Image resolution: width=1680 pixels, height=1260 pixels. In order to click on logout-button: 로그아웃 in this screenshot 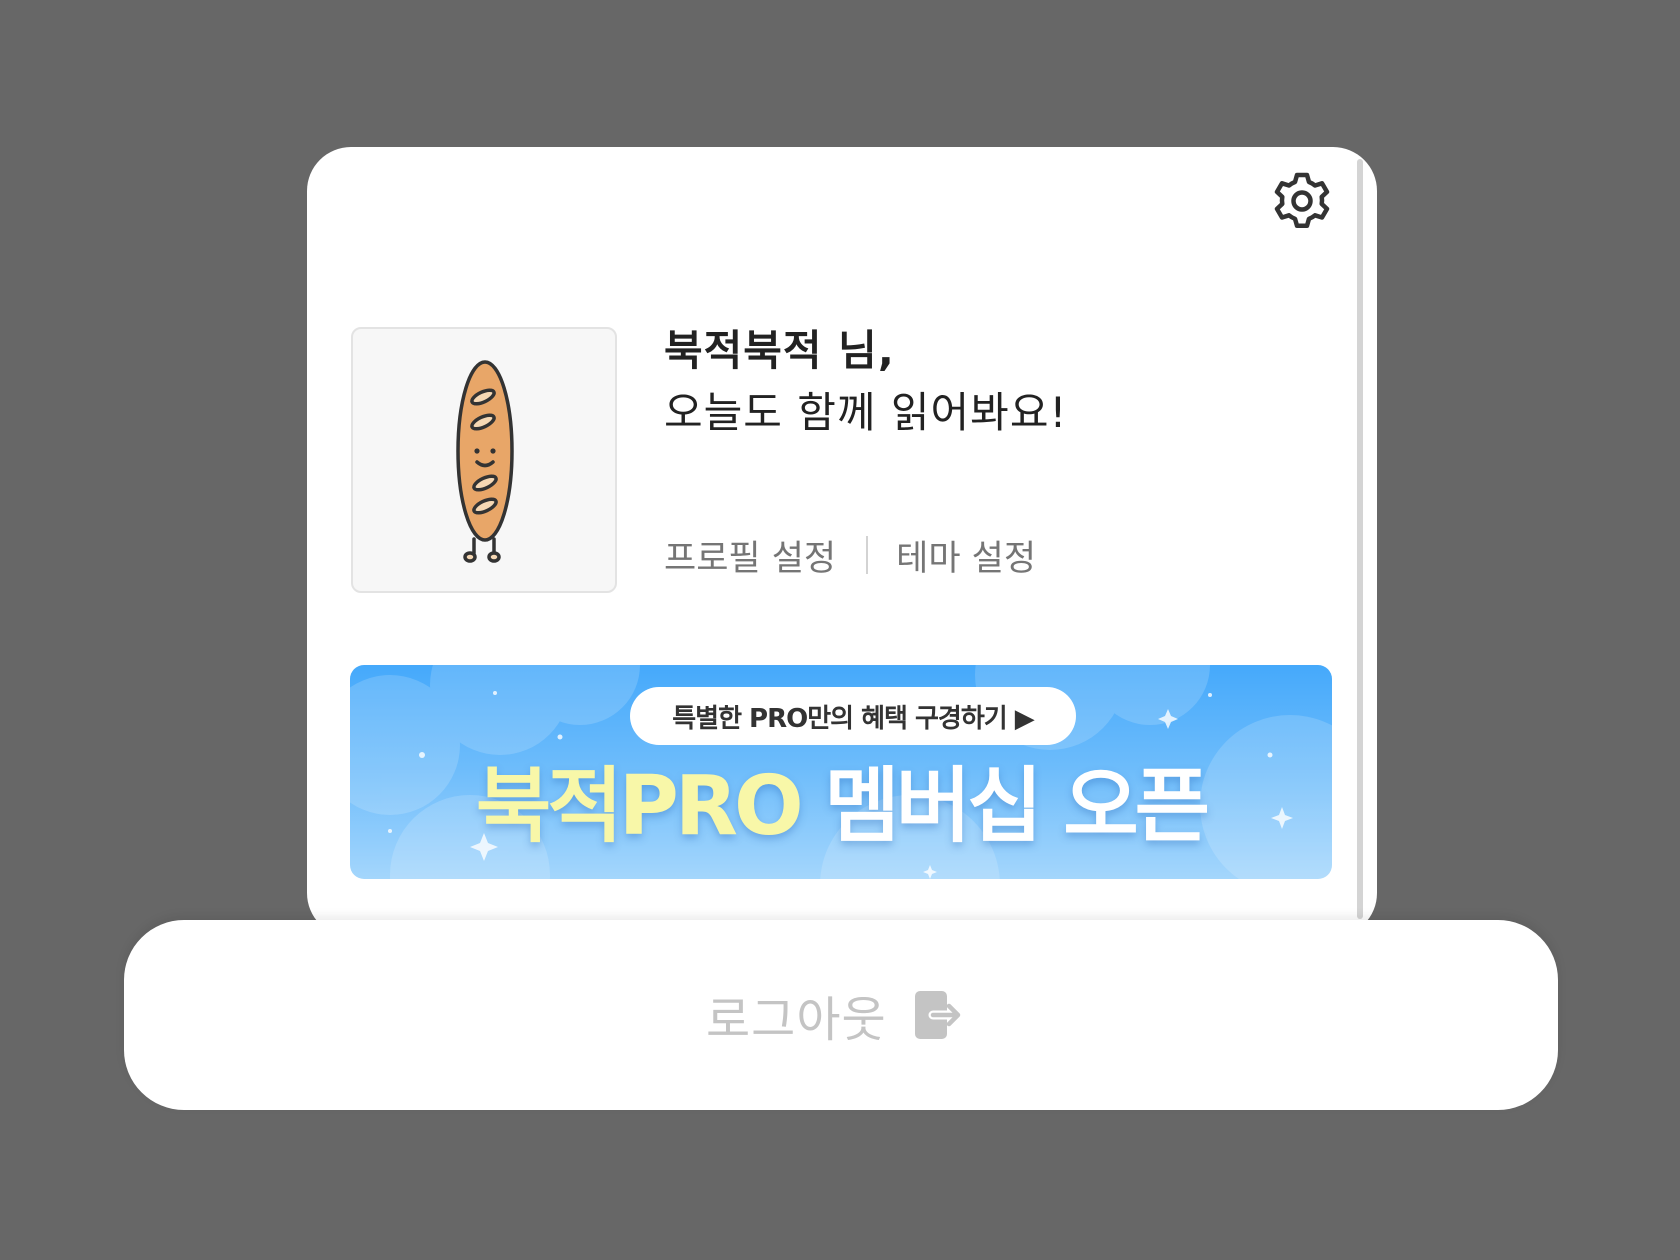, I will do `click(834, 1015)`.